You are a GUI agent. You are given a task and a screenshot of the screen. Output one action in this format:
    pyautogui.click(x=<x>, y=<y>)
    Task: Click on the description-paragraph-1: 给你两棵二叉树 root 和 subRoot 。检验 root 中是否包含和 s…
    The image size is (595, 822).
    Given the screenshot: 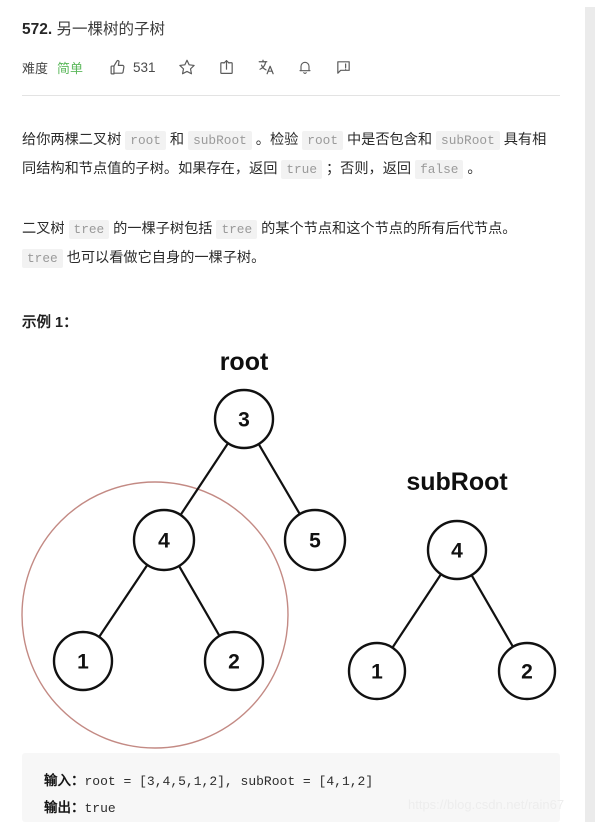 What is the action you would take?
    pyautogui.click(x=284, y=155)
    